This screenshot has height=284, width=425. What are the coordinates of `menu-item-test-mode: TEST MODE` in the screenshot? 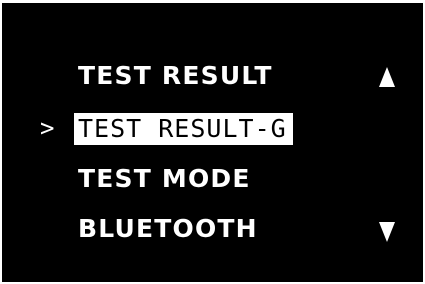 It's located at (212, 179).